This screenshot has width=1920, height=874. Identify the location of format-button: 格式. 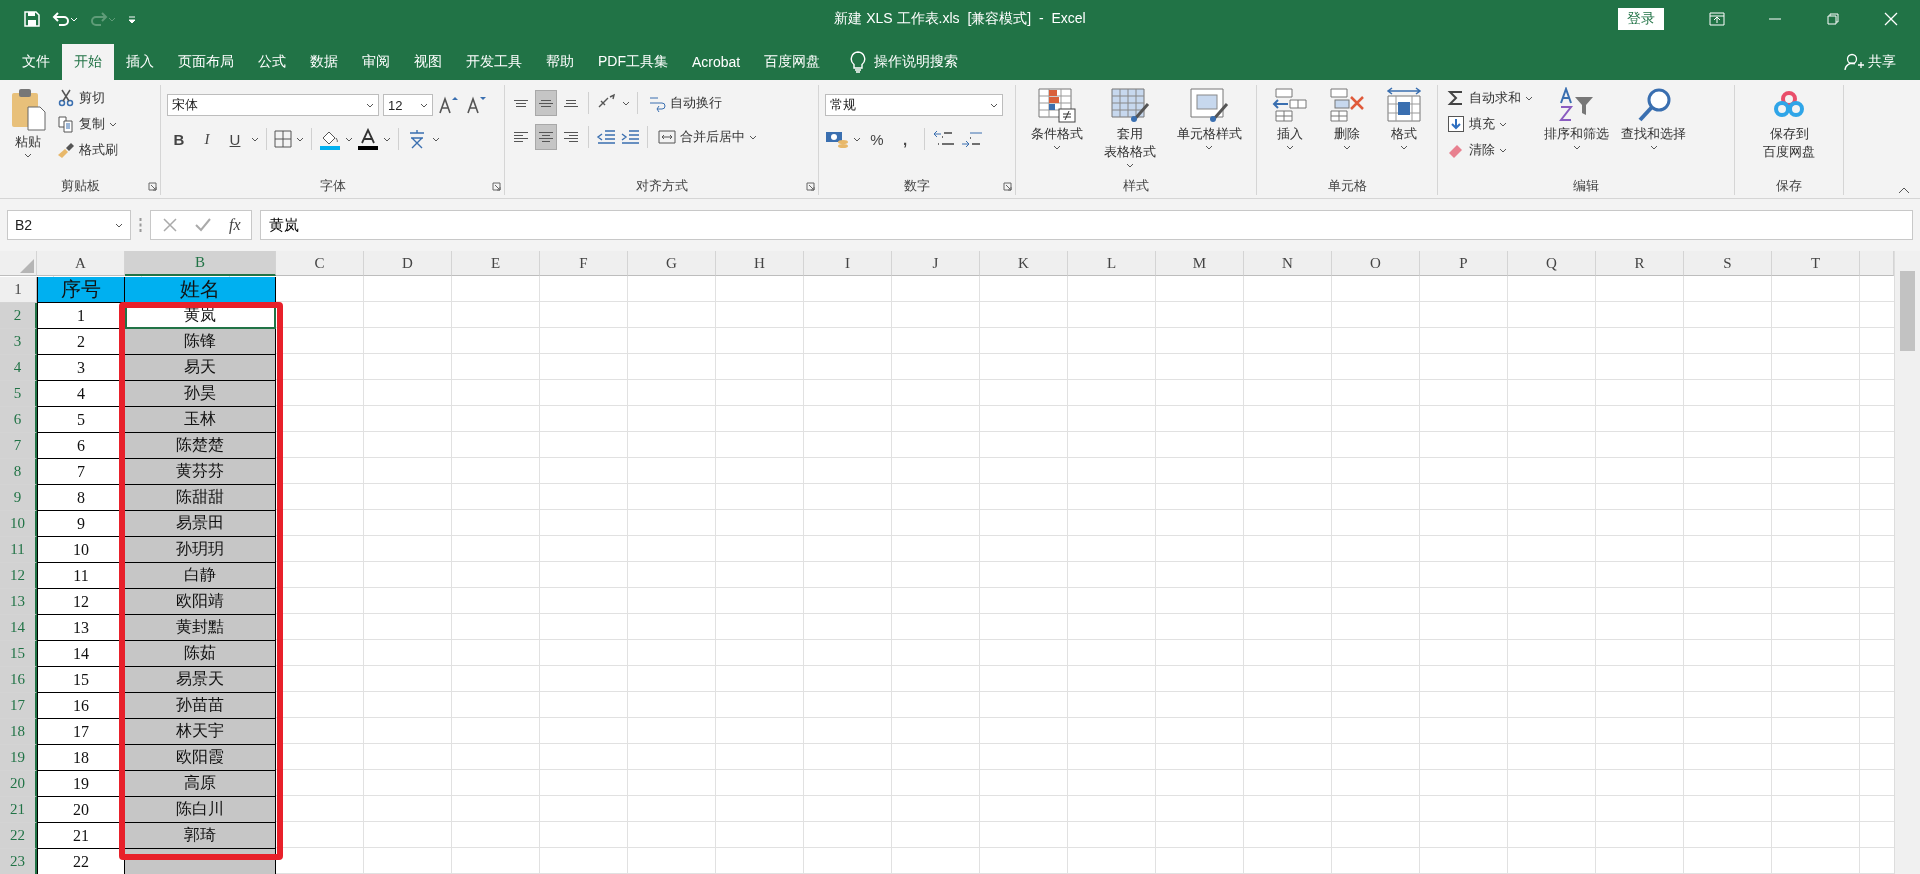
(1404, 131).